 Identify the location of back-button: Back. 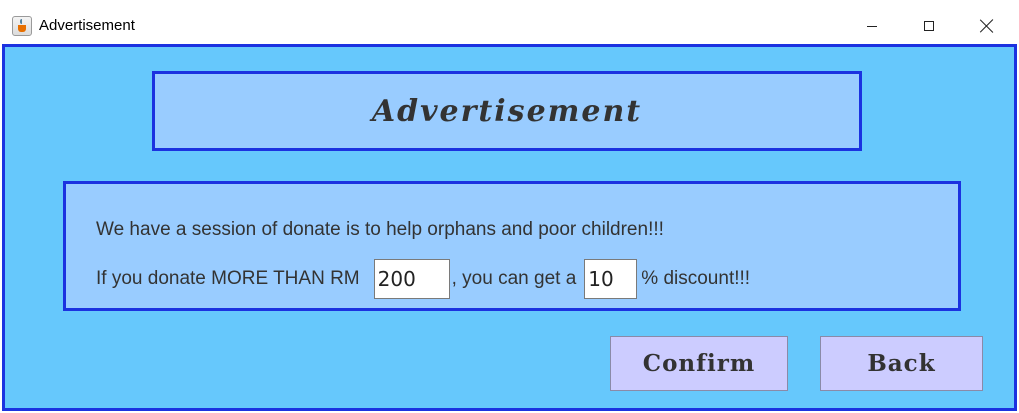
(901, 363).